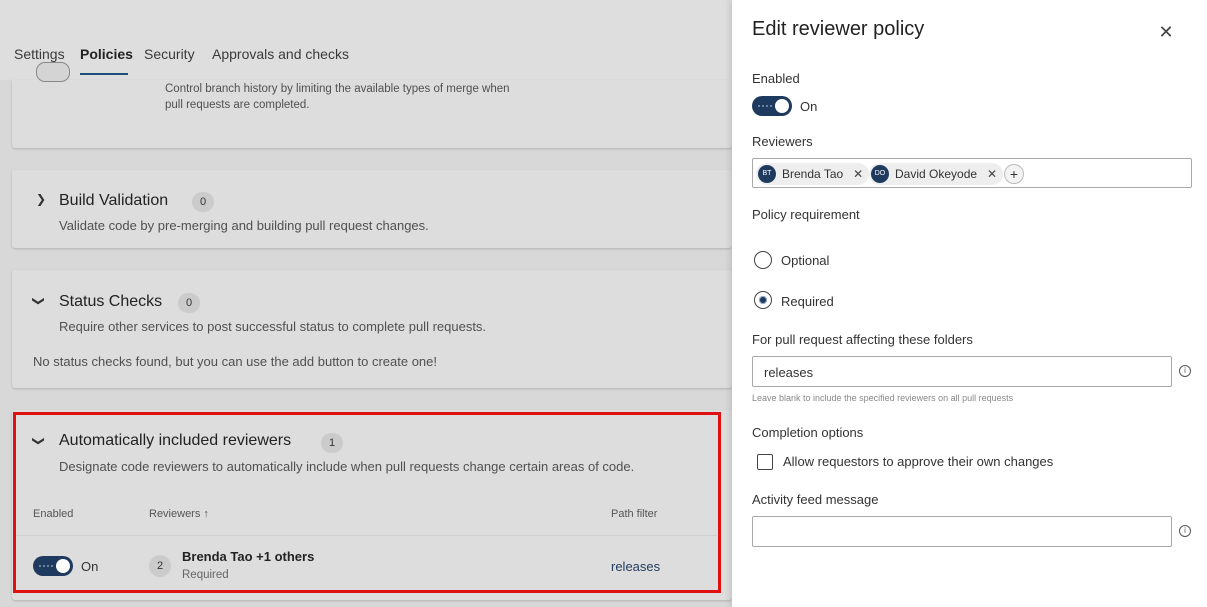  I want to click on tab-settings: Settings, so click(39, 54).